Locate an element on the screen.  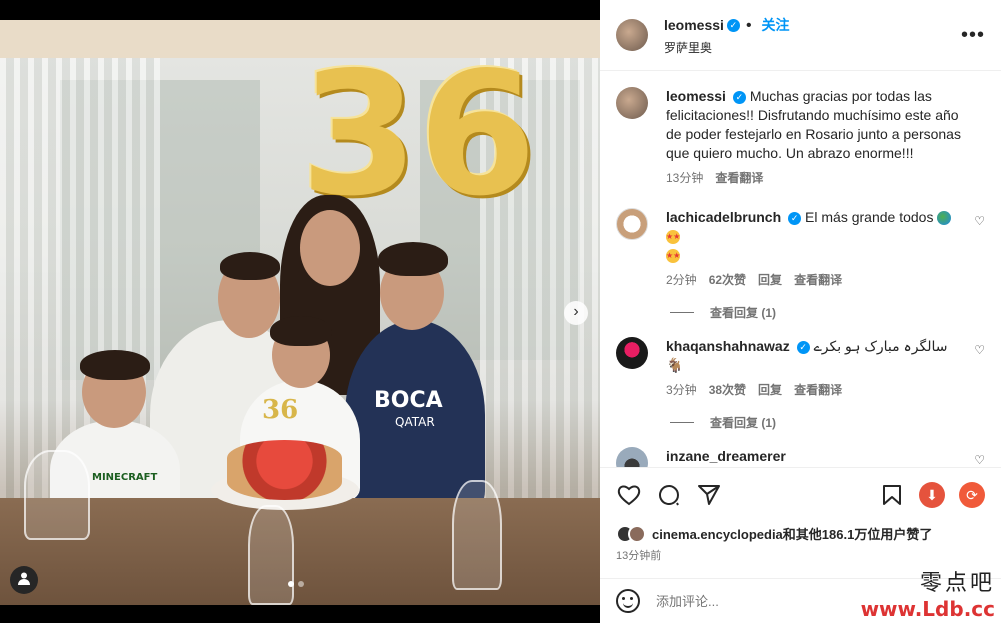
caption-time: 13分钟 is located at coordinates (684, 178).